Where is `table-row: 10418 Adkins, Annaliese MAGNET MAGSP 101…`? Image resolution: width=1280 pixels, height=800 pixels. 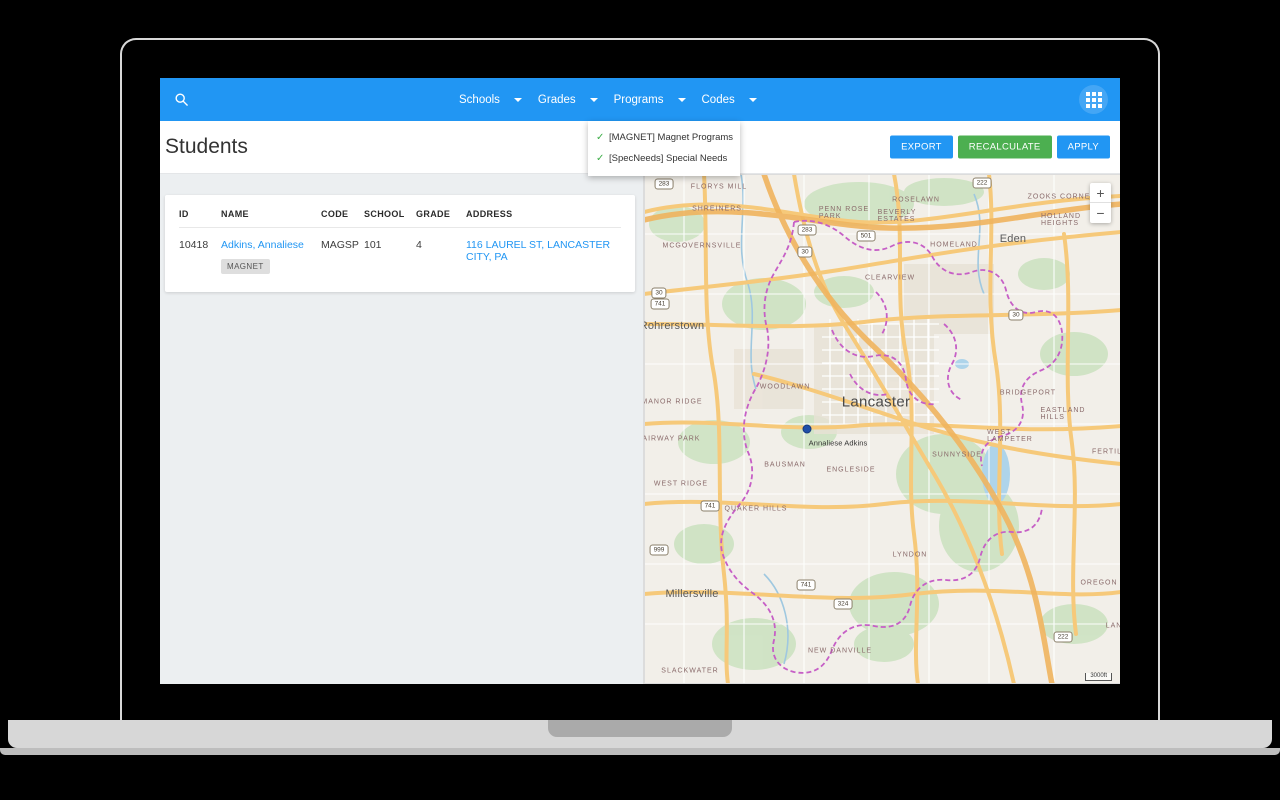
table-row: 10418 Adkins, Annaliese MAGNET MAGSP 101… is located at coordinates (400, 251).